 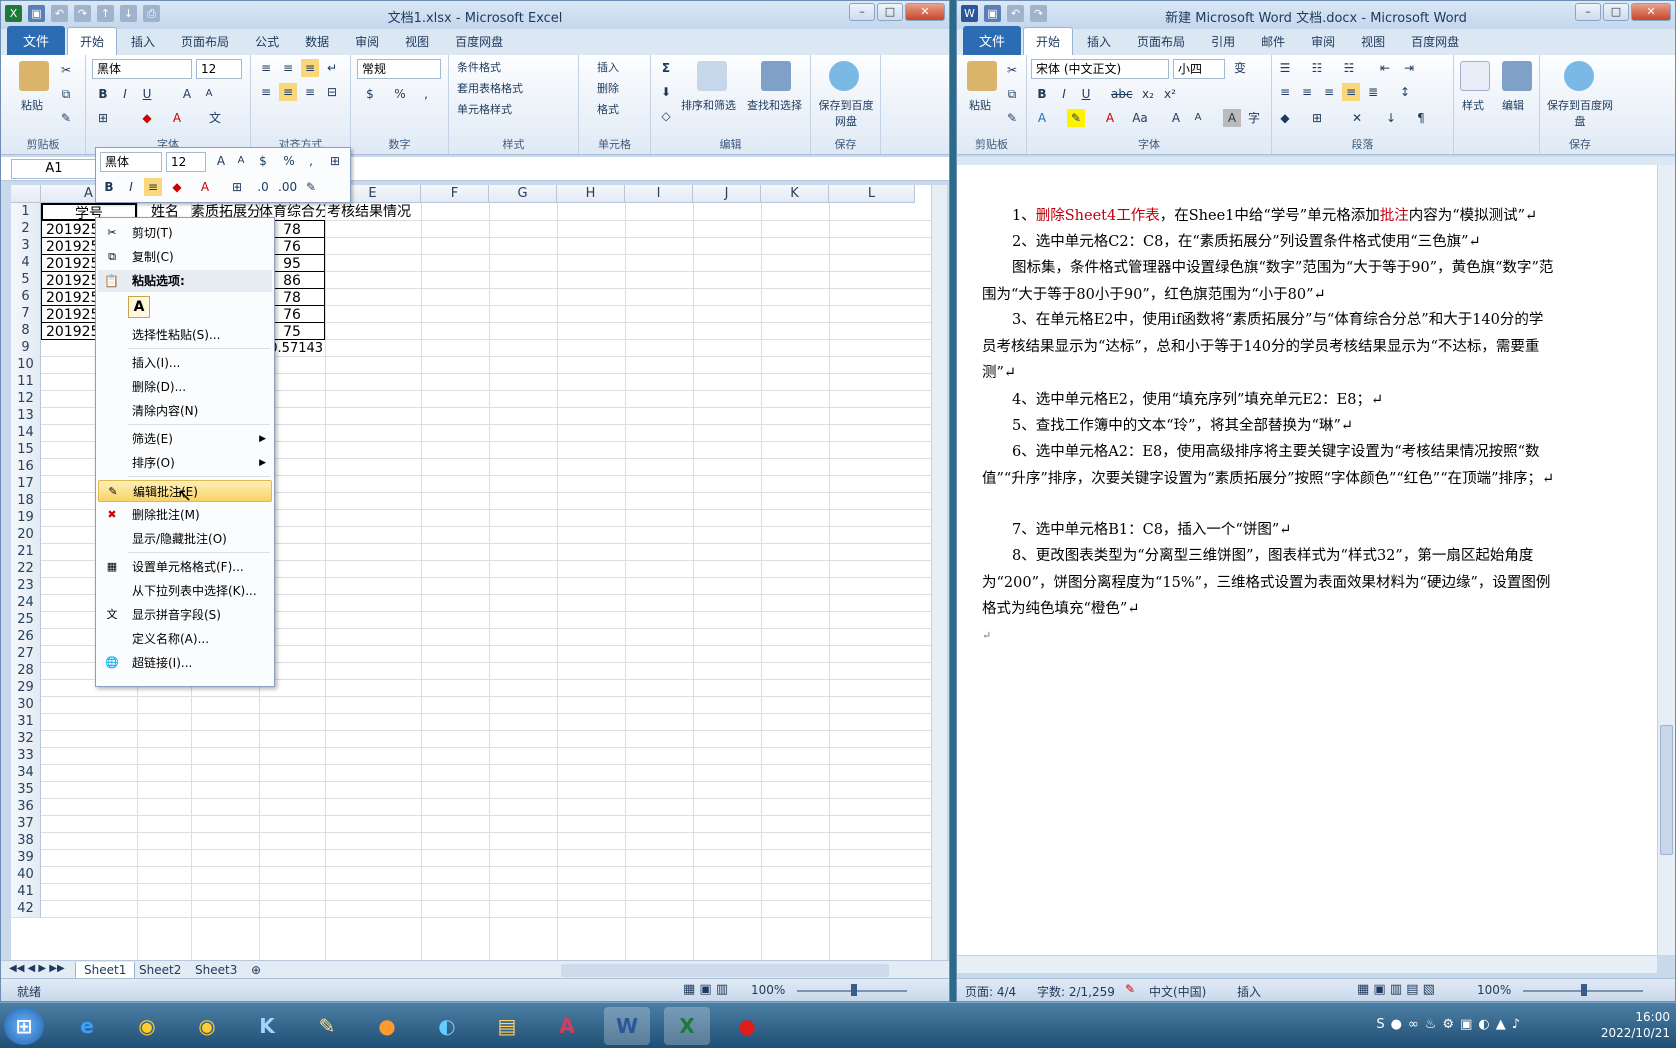 I want to click on find-select-button: 查找和选择, so click(x=774, y=105).